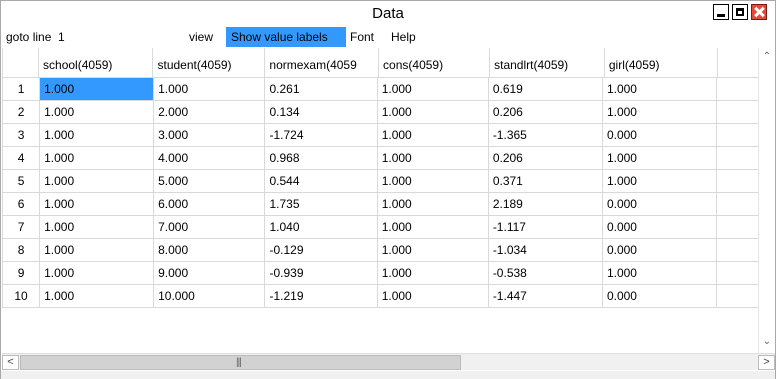  What do you see at coordinates (209, 158) in the screenshot?
I see `table-cell: 4.000` at bounding box center [209, 158].